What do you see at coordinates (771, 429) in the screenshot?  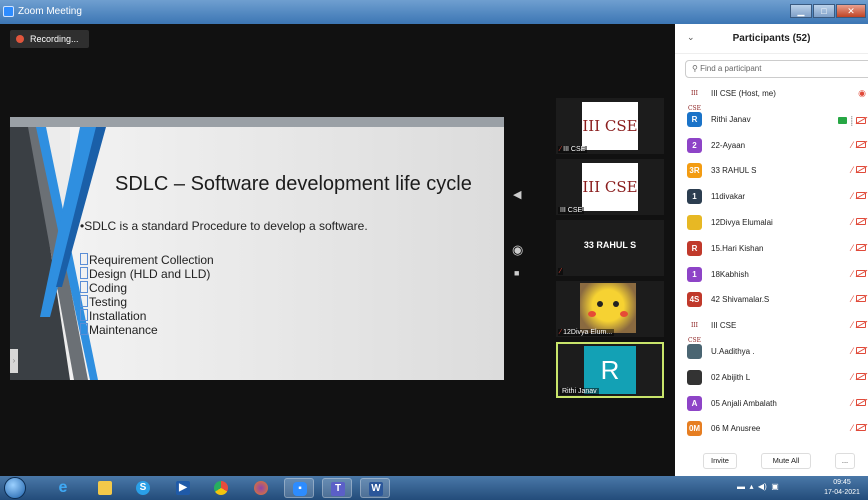 I see `participant-row: 0M 06 M Anusree ⁄` at bounding box center [771, 429].